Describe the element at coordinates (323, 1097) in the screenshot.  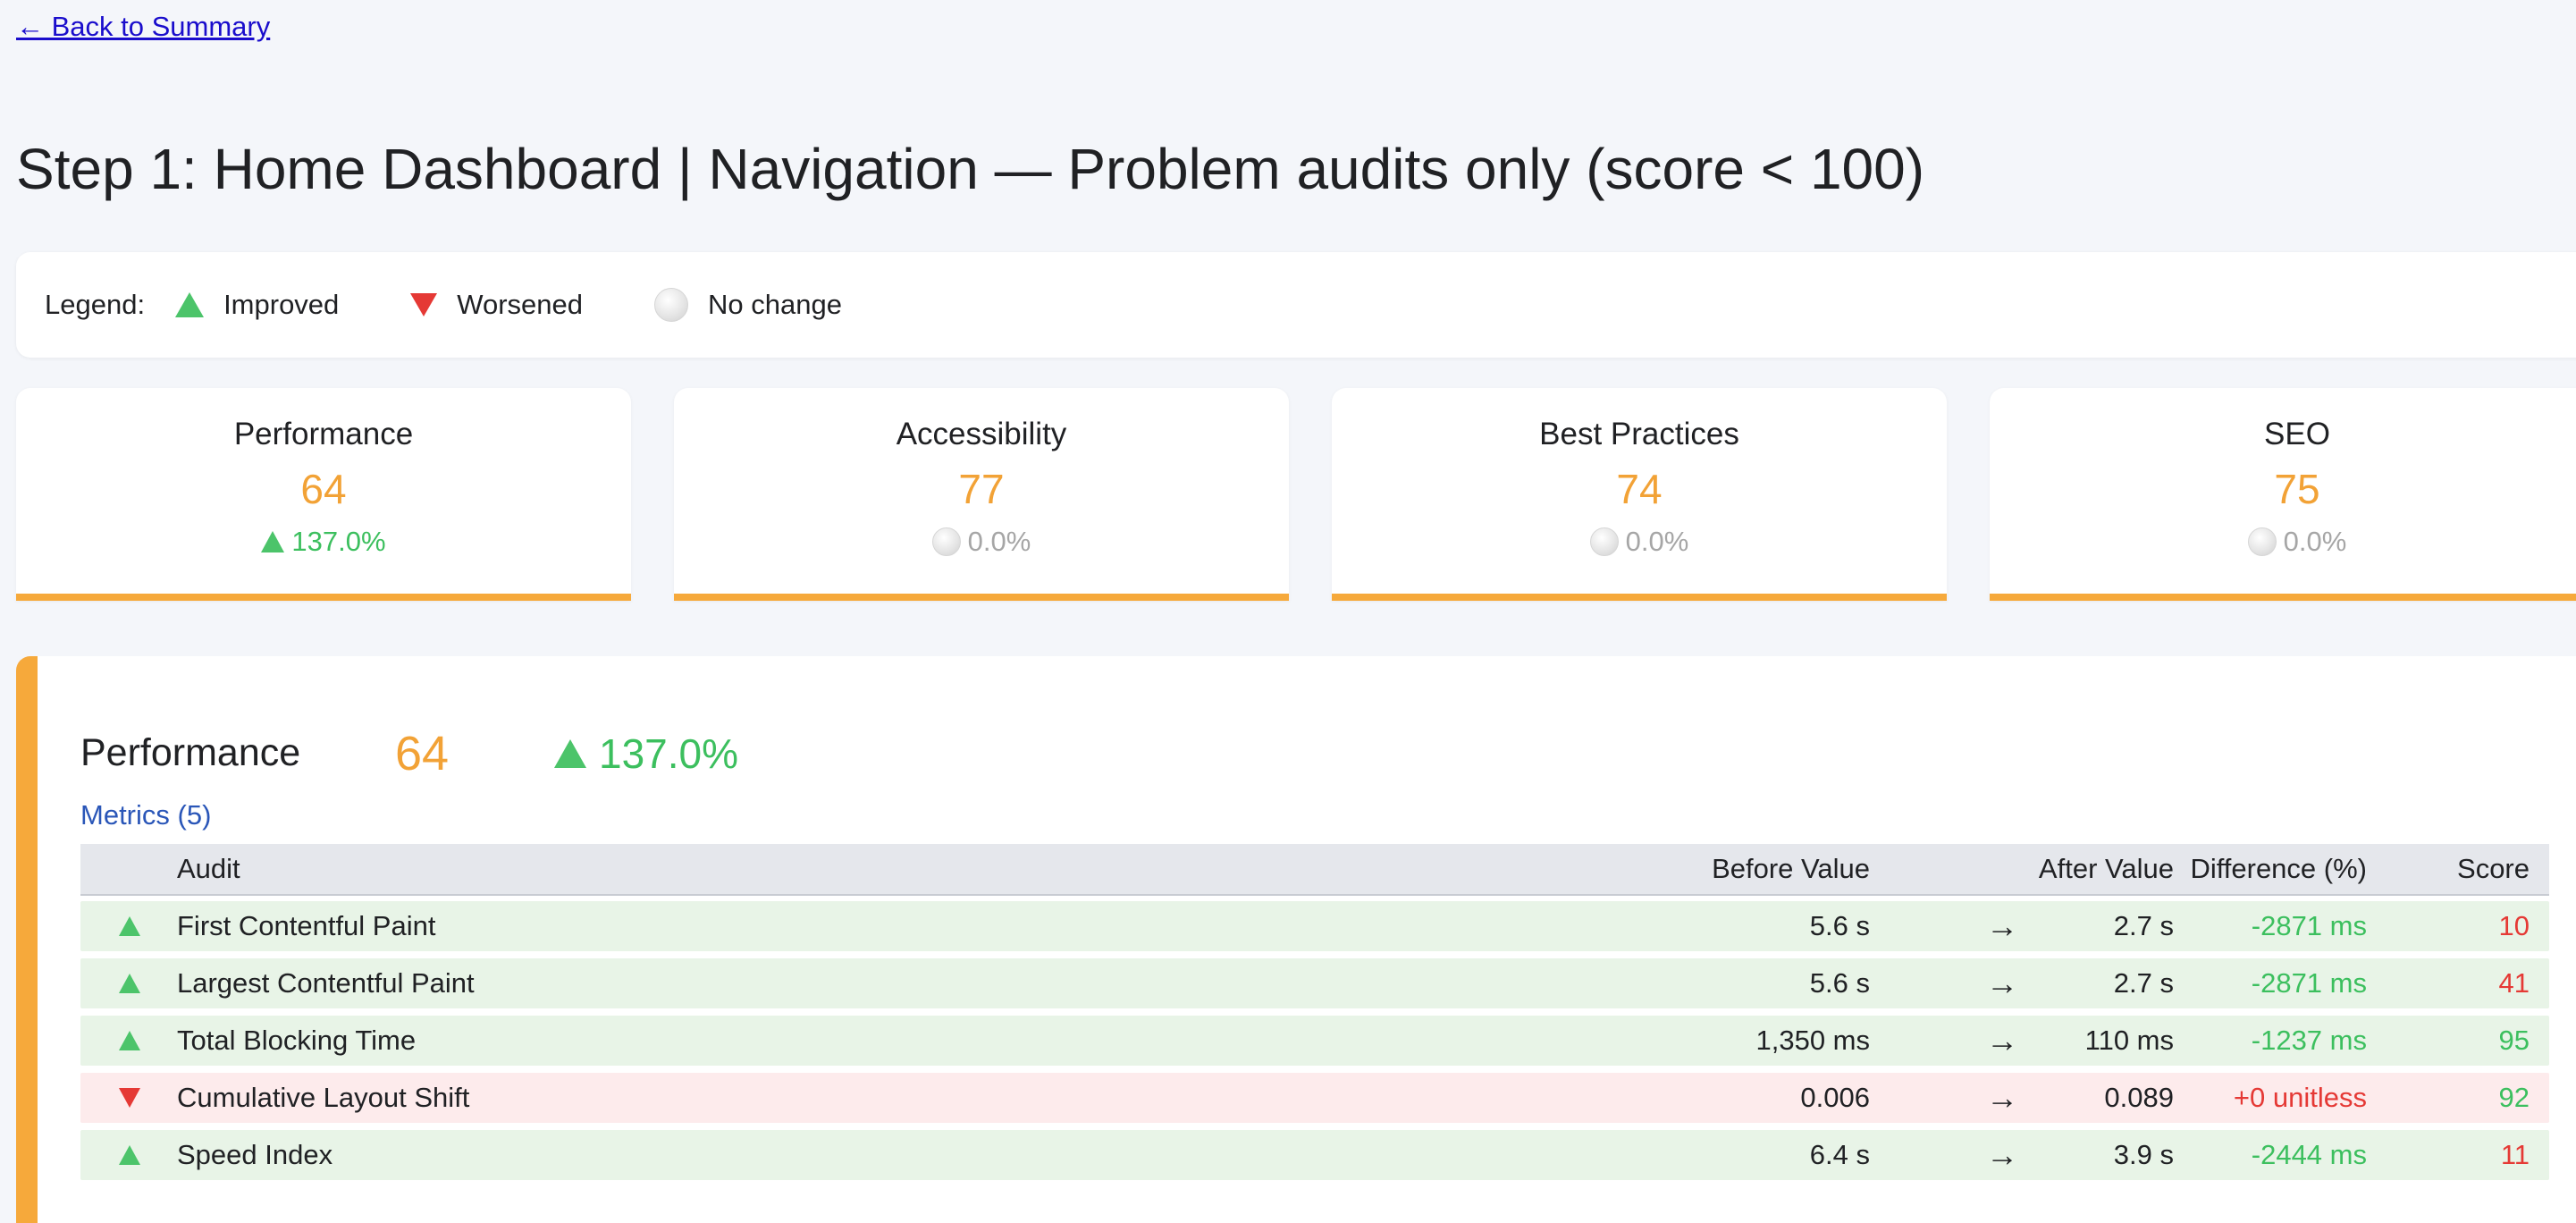
I see `audit-name: Cumulative Layout Shift` at that location.